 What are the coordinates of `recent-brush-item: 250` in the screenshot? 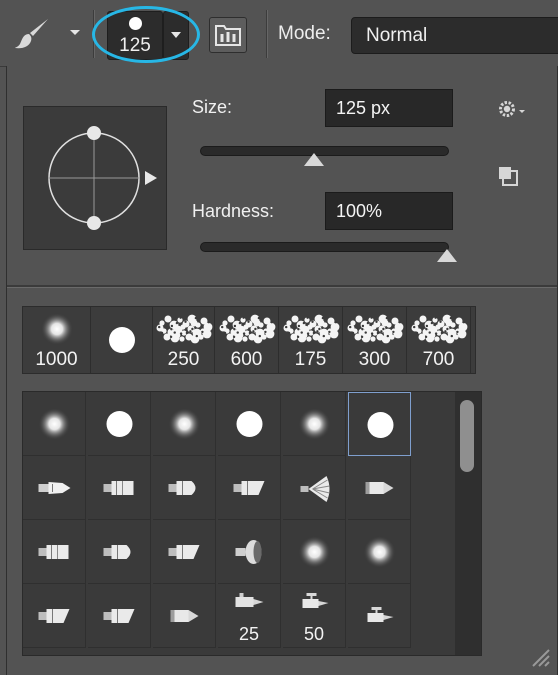 It's located at (184, 340).